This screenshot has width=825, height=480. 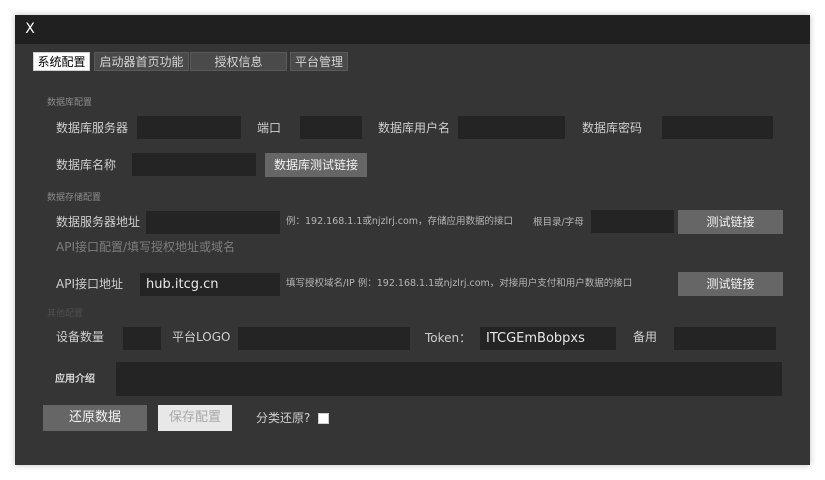 I want to click on storage-section-title: 数据存储配置, so click(x=74, y=198).